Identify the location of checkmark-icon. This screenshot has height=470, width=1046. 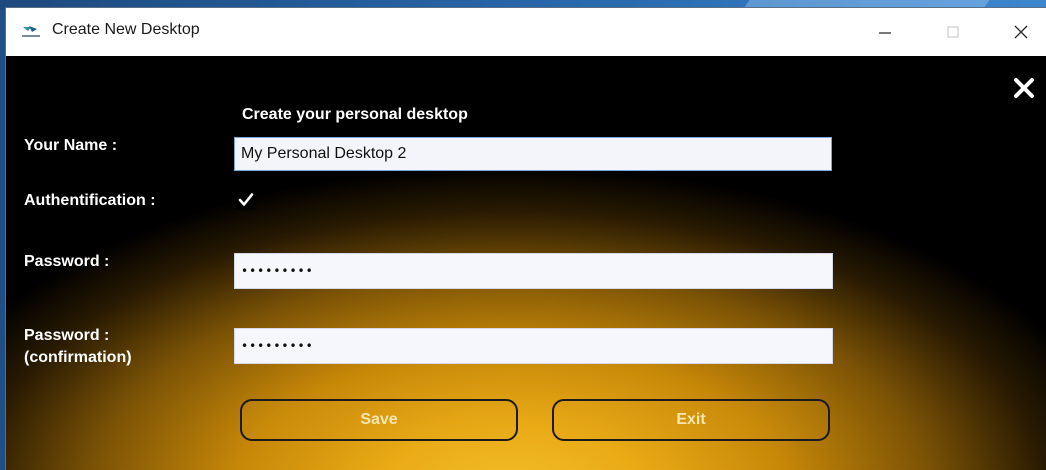
(246, 202).